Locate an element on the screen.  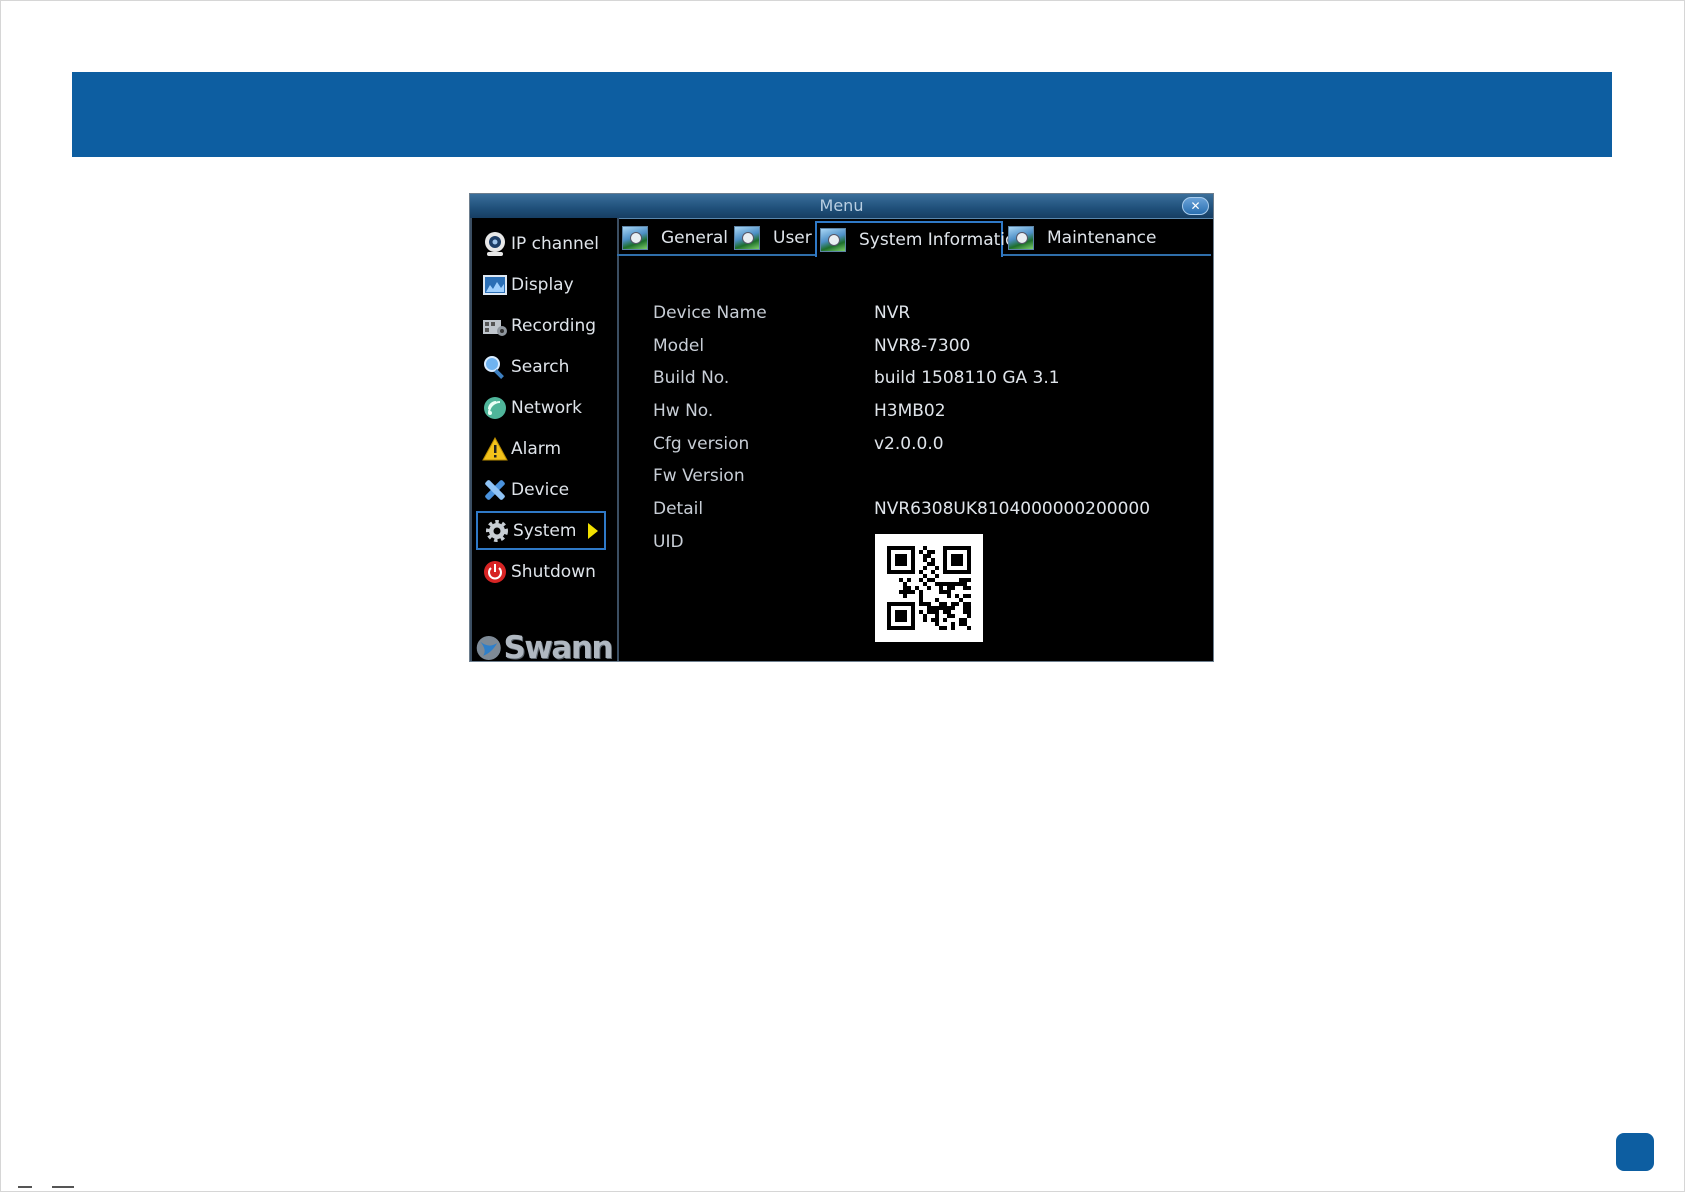
sidebar-item-ip-channel: IP channel is located at coordinates (541, 243).